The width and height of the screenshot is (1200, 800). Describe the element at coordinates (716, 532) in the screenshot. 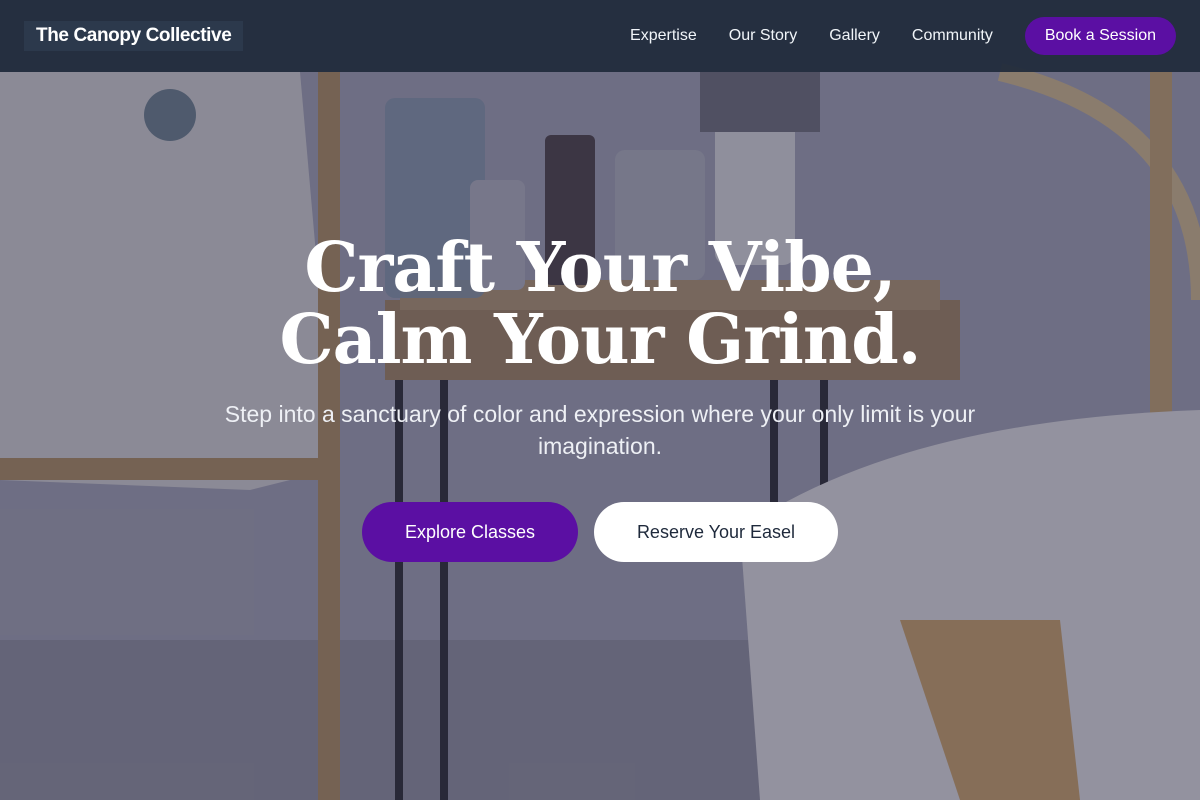

I see `reserve-easel-button: Reserve Your Easel` at that location.